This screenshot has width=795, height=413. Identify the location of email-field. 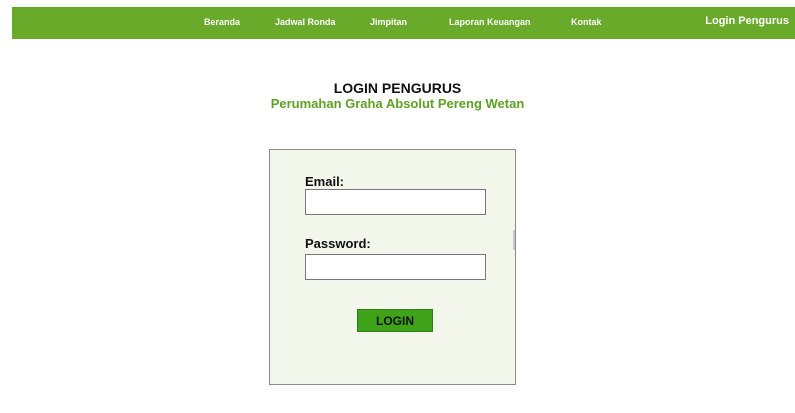
(395, 202).